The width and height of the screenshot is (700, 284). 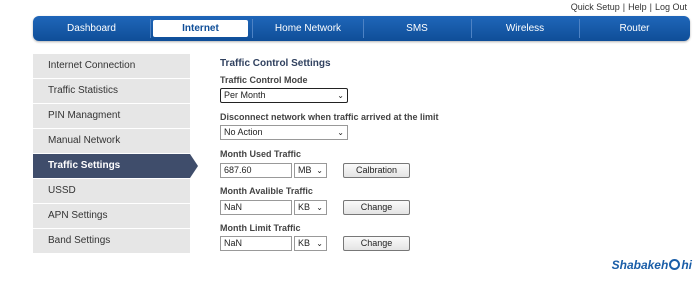 What do you see at coordinates (686, 265) in the screenshot?
I see `watermark-text-suffix: hi` at bounding box center [686, 265].